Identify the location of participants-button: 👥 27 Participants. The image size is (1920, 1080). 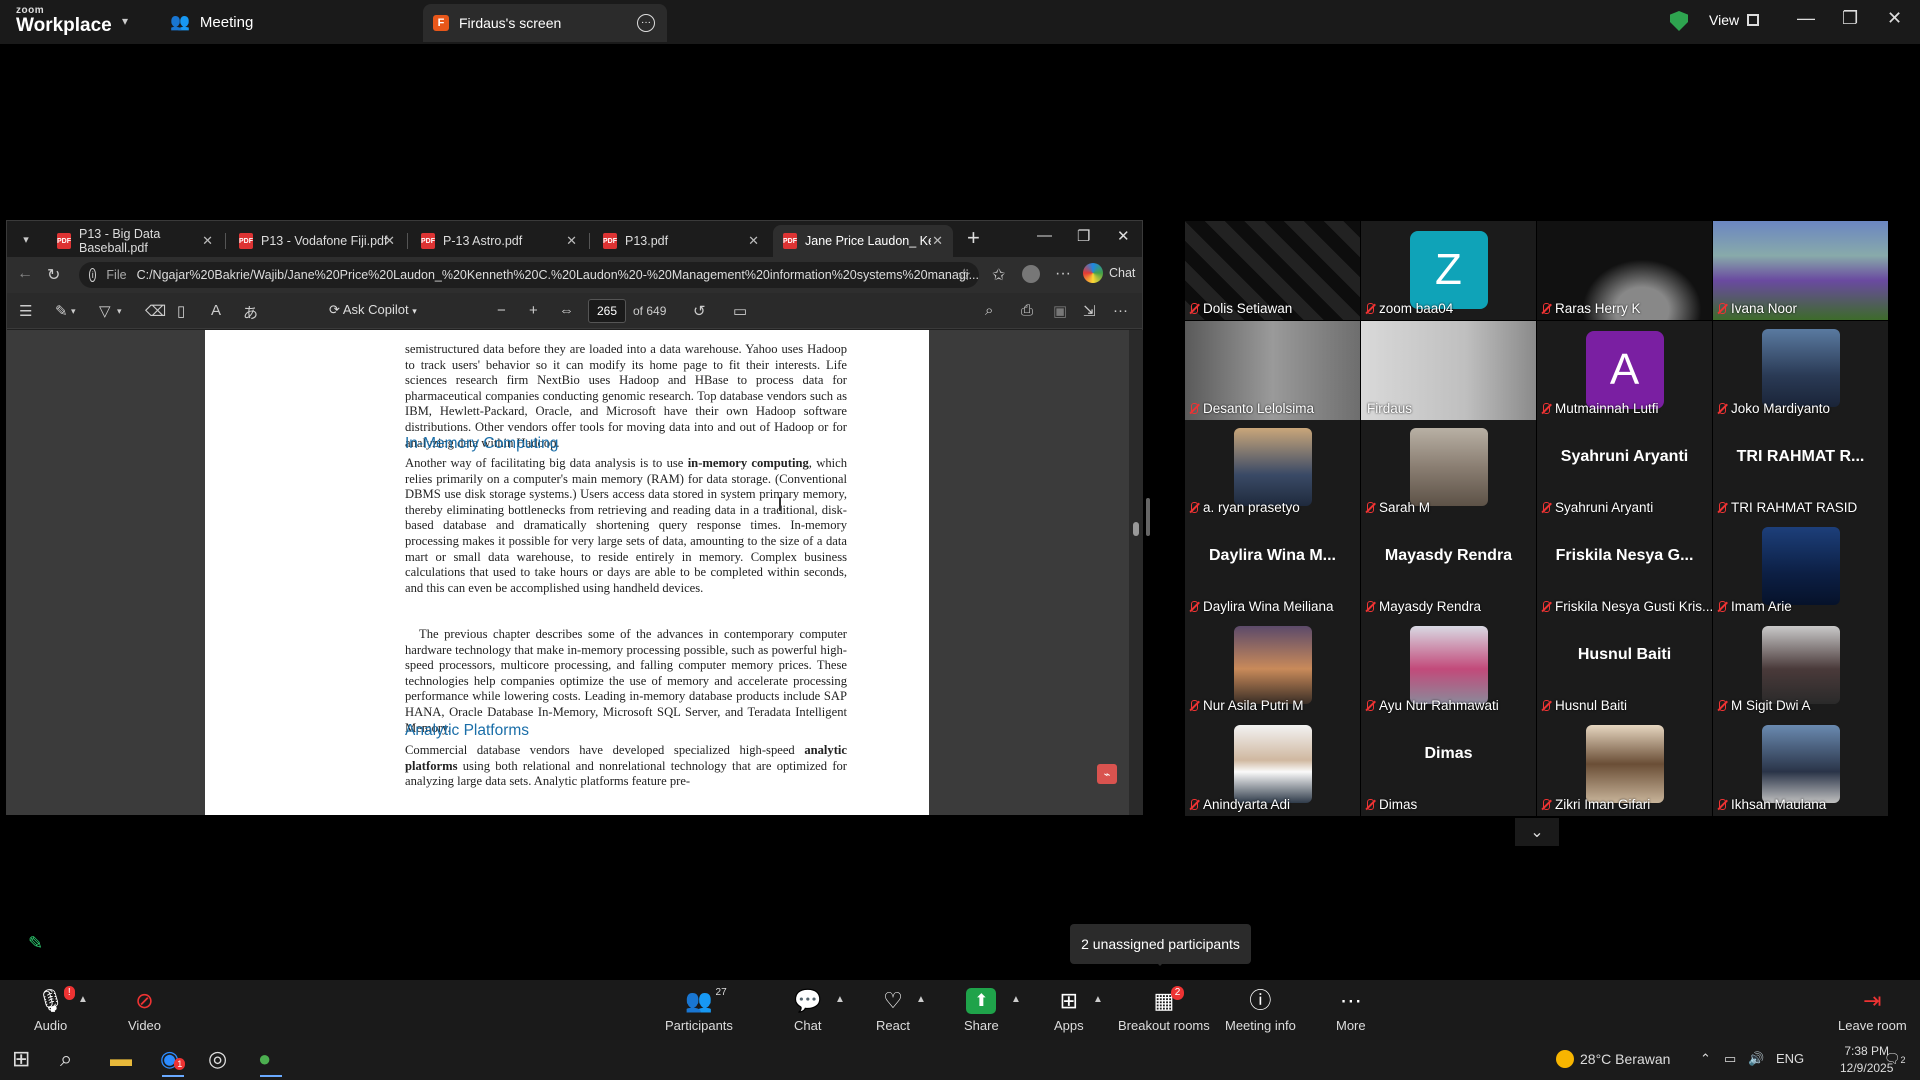
(699, 1010).